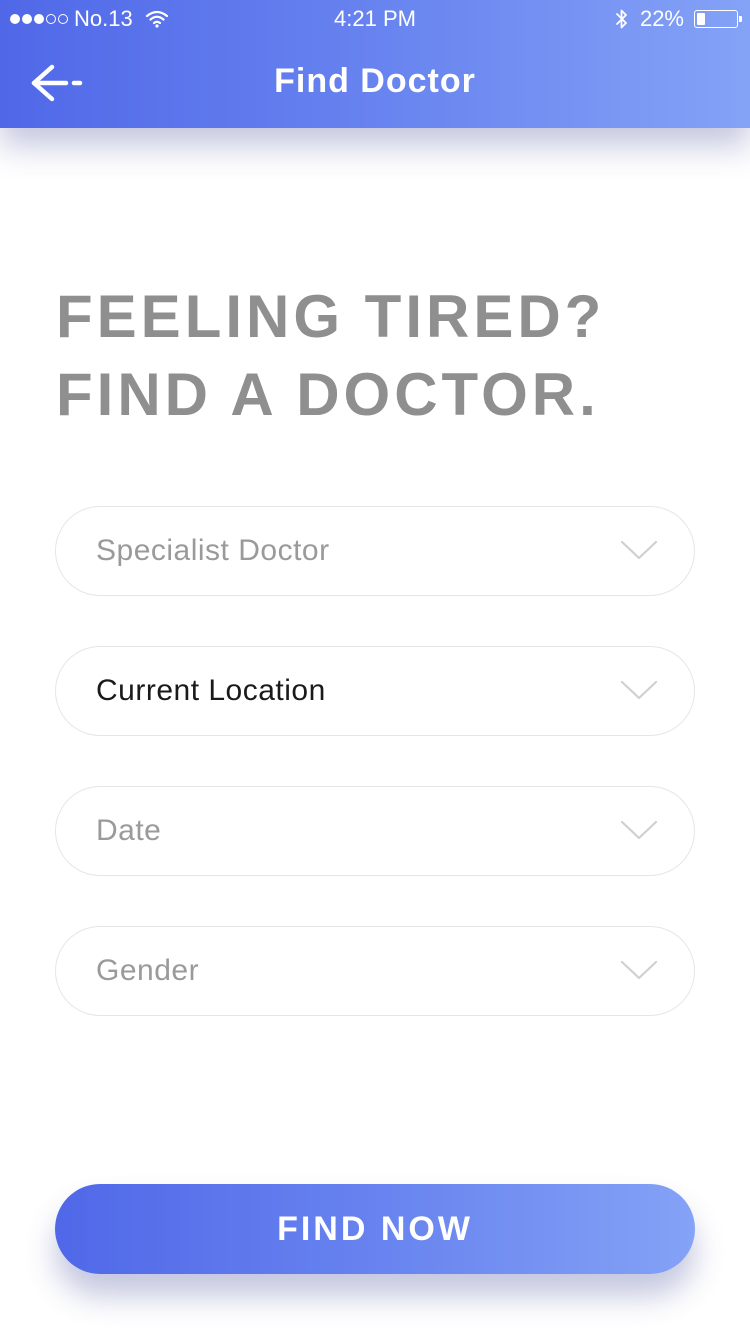  I want to click on status-bar: No.13 4:21 PM 22%, so click(375, 20).